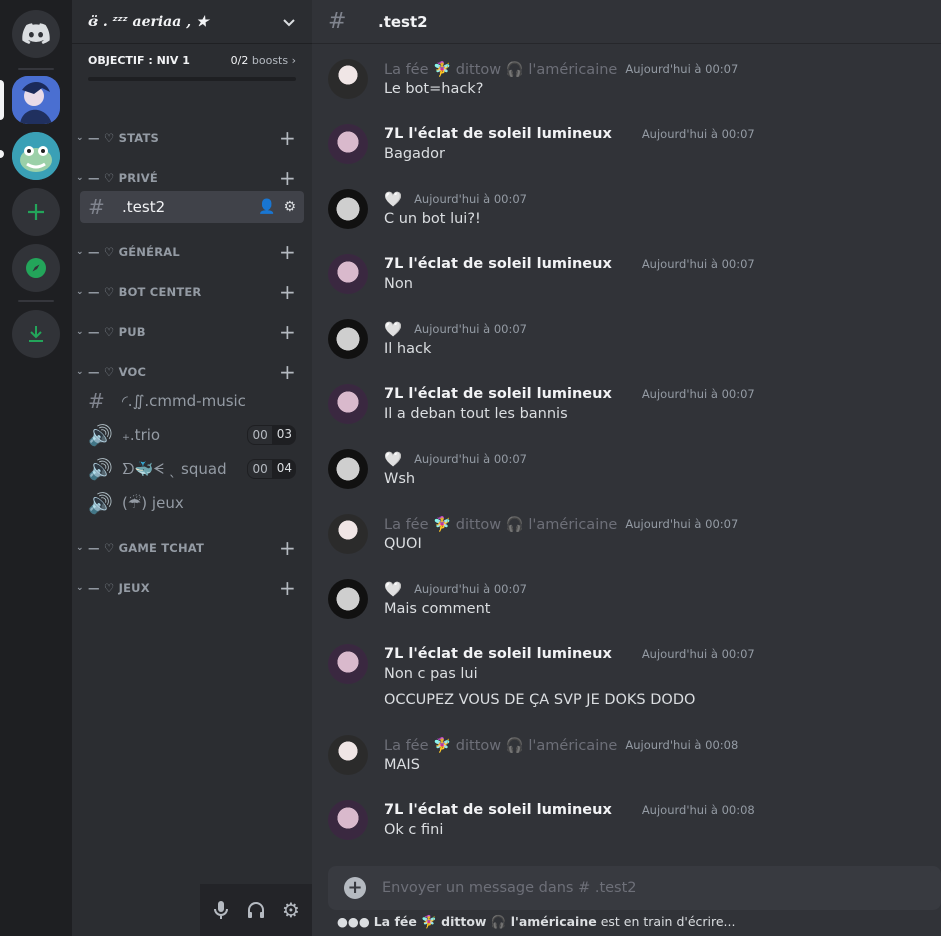 This screenshot has width=941, height=936. What do you see at coordinates (192, 372) in the screenshot?
I see `category-voc: ⌄ — ♡ VOC +` at bounding box center [192, 372].